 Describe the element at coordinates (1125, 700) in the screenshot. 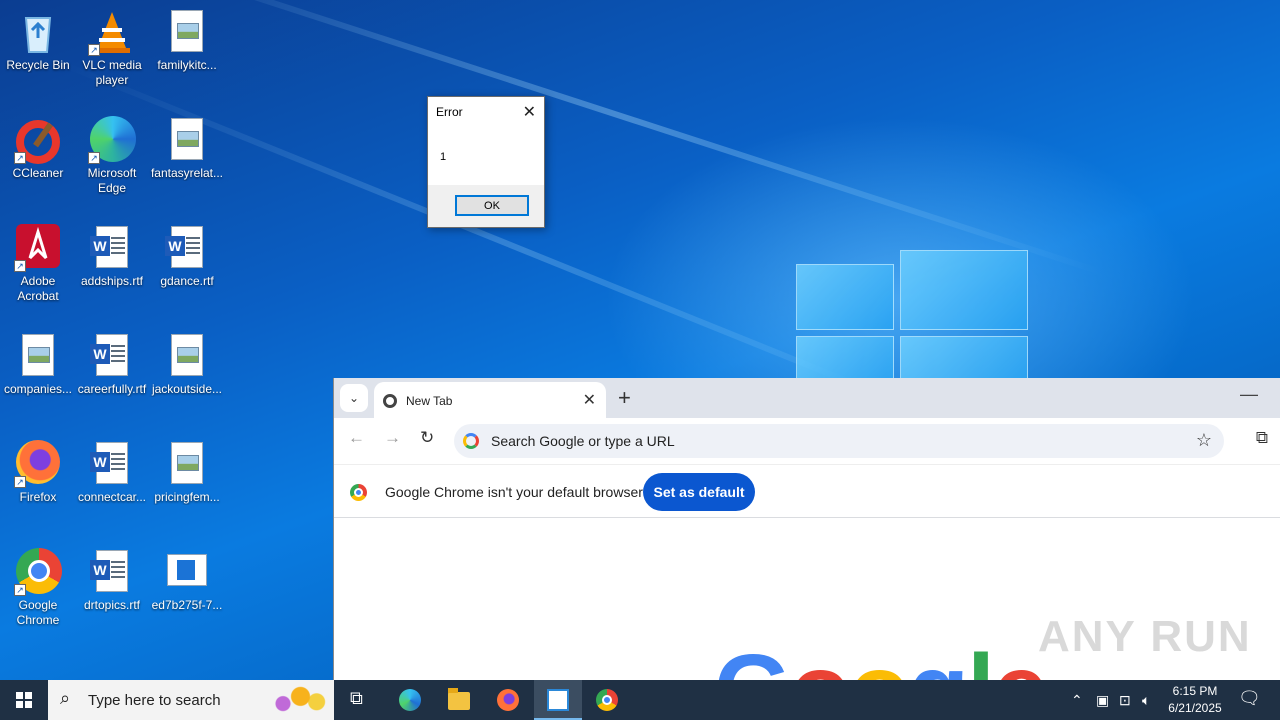

I see `network-icon: ⊡` at that location.